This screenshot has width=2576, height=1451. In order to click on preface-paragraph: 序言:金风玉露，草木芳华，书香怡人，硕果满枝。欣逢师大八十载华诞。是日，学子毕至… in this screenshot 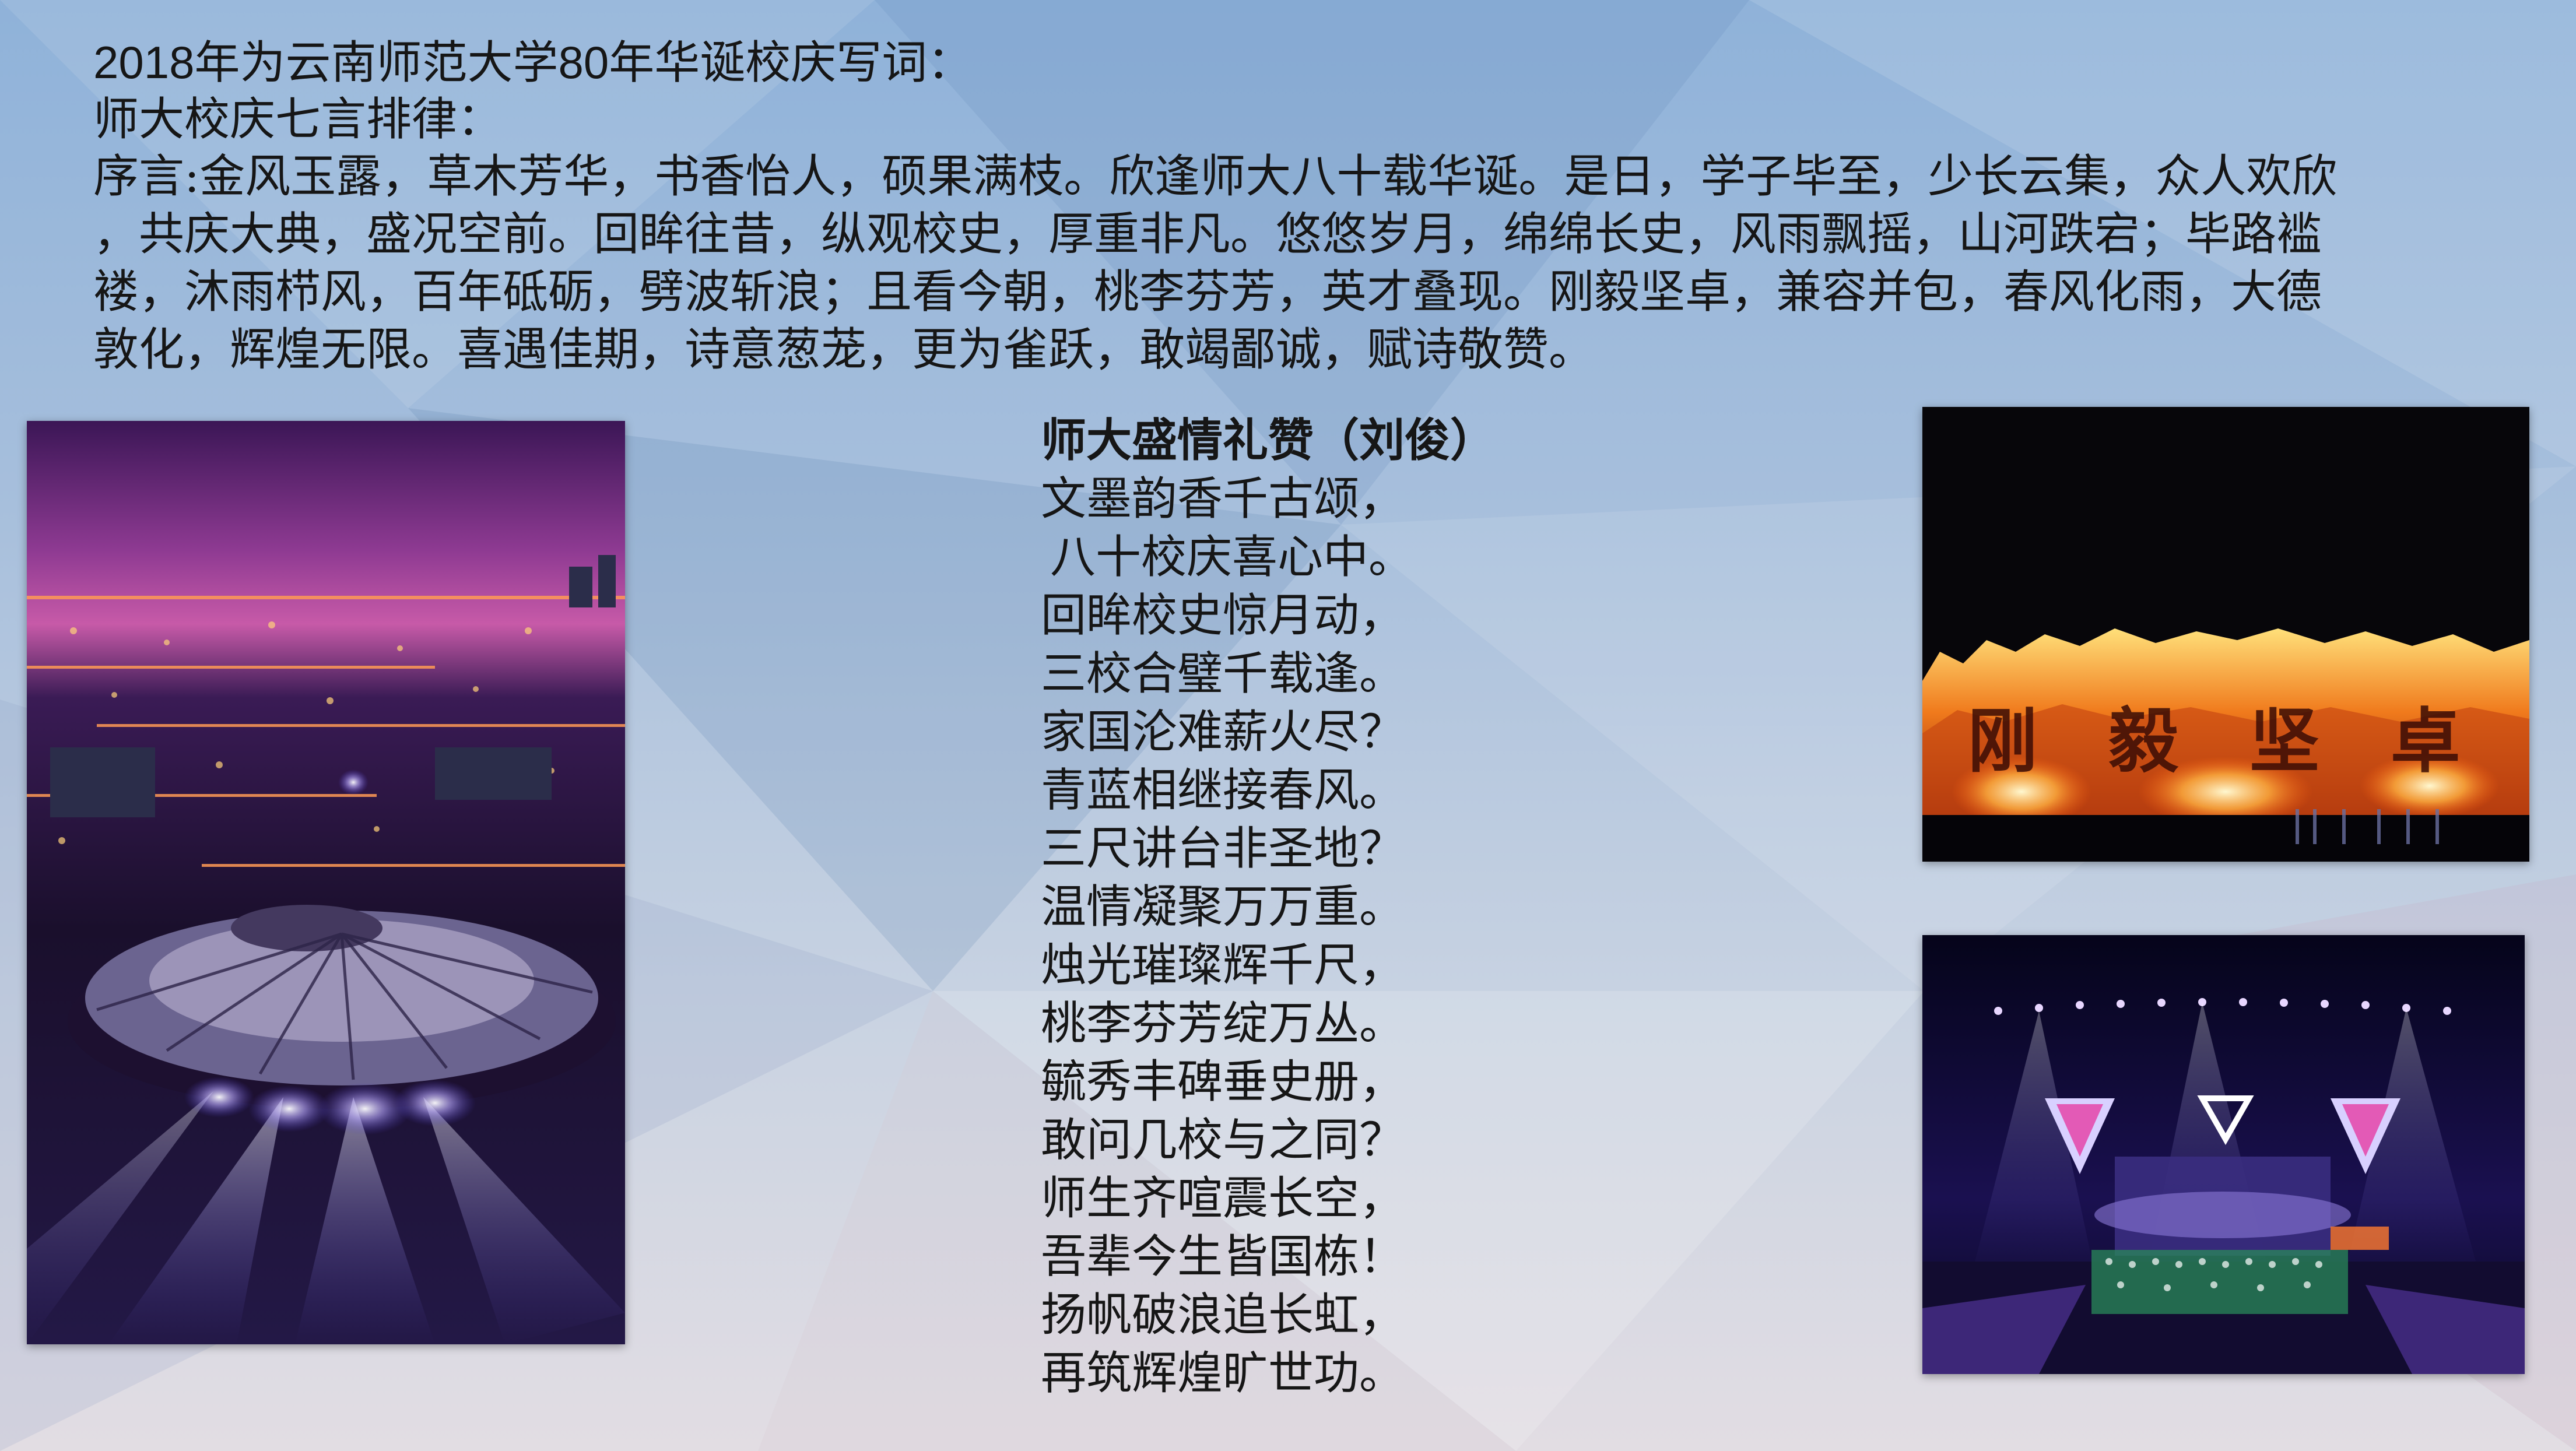, I will do `click(1306, 263)`.